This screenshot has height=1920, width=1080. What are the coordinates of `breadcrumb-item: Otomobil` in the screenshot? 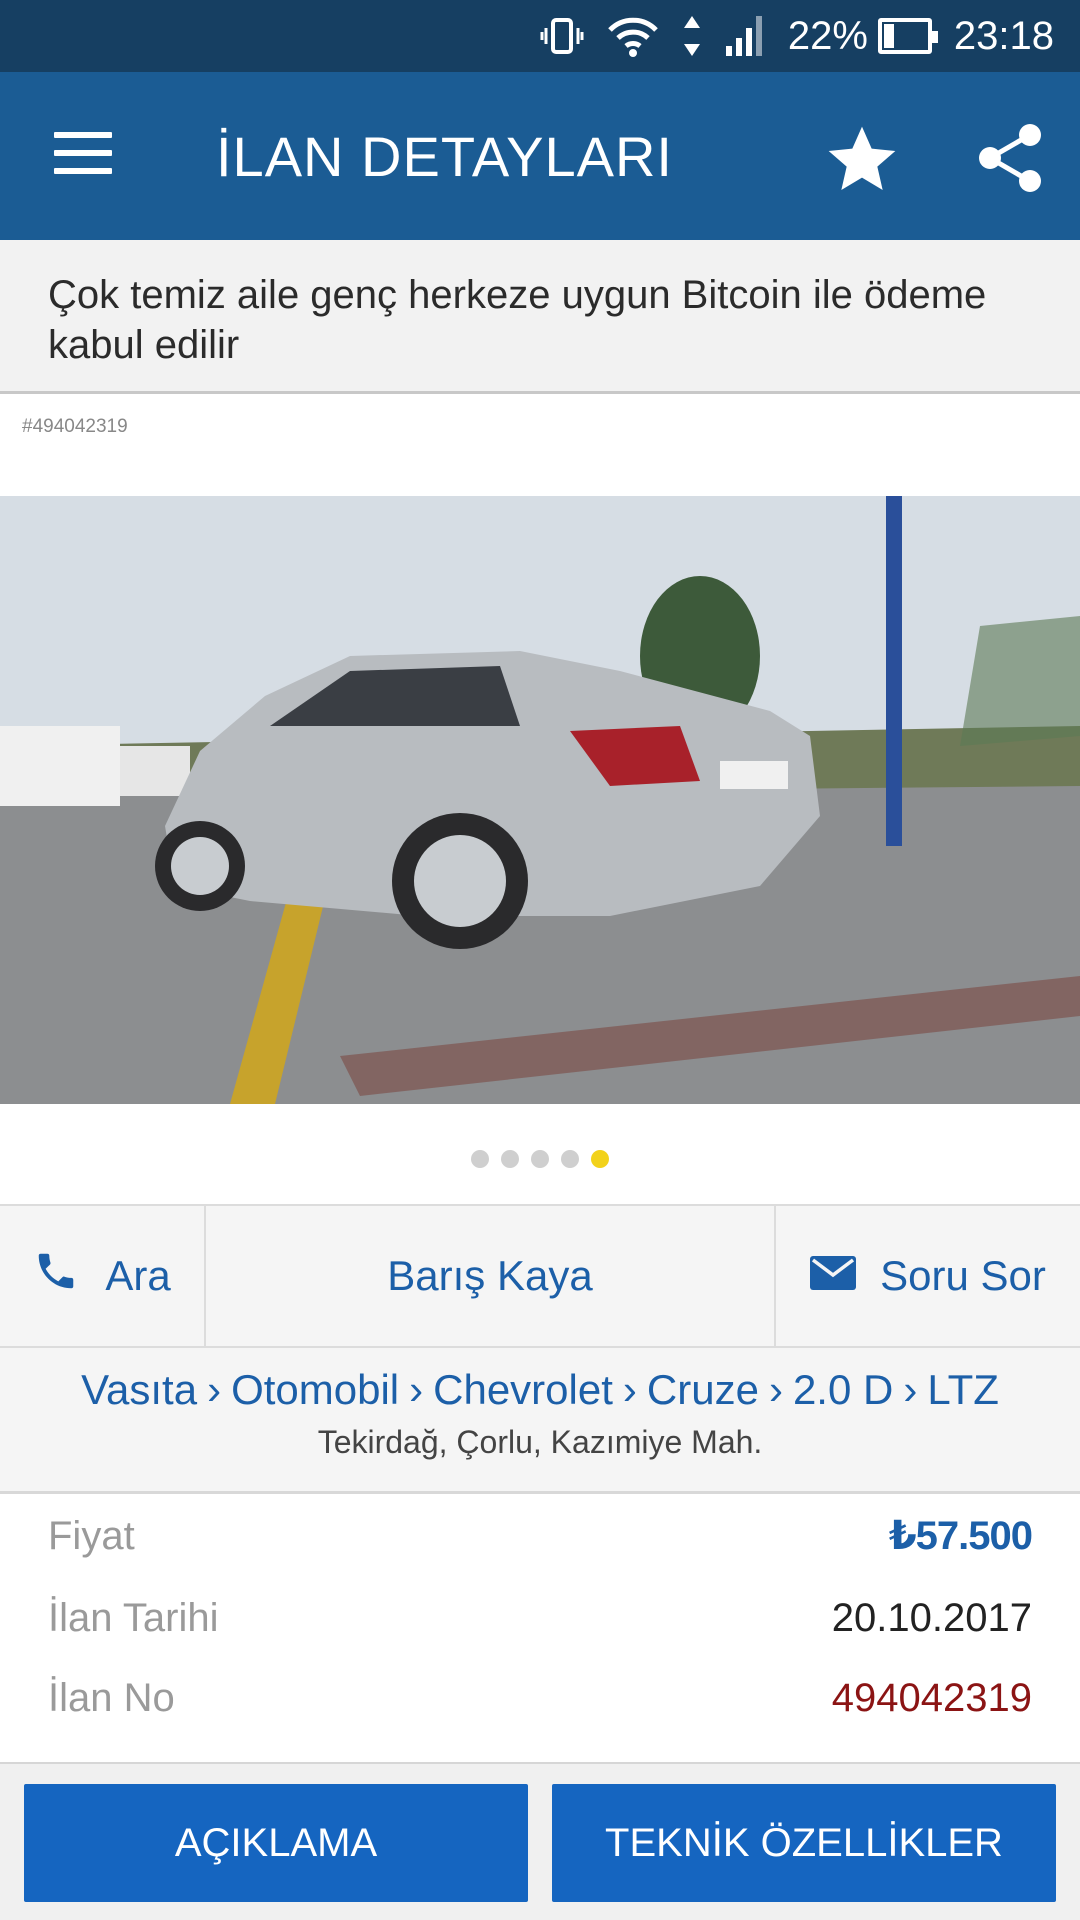 It's located at (315, 1390).